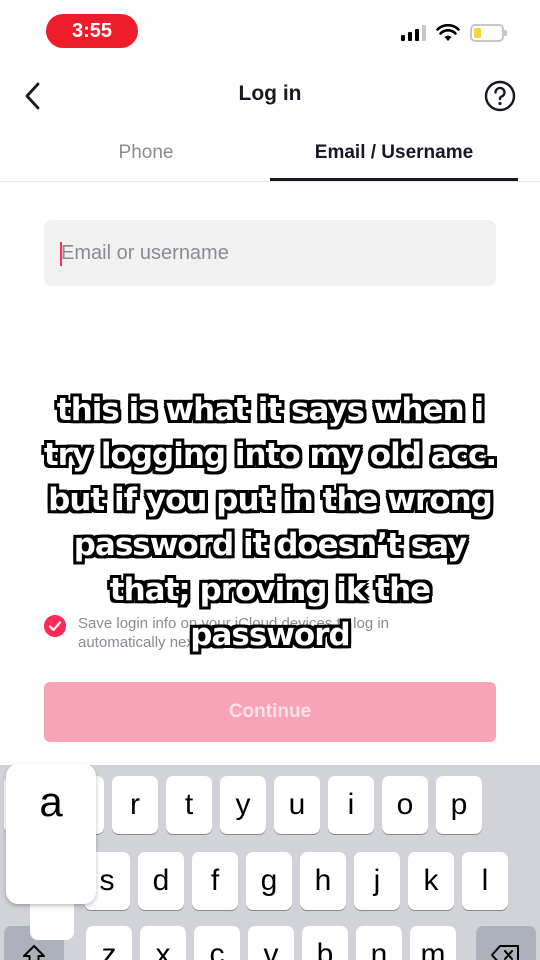  What do you see at coordinates (431, 881) in the screenshot?
I see `key-k: k` at bounding box center [431, 881].